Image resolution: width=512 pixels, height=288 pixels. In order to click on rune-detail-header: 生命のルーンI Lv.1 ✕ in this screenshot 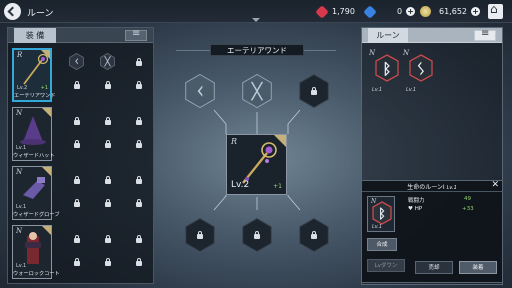, I will do `click(432, 186)`.